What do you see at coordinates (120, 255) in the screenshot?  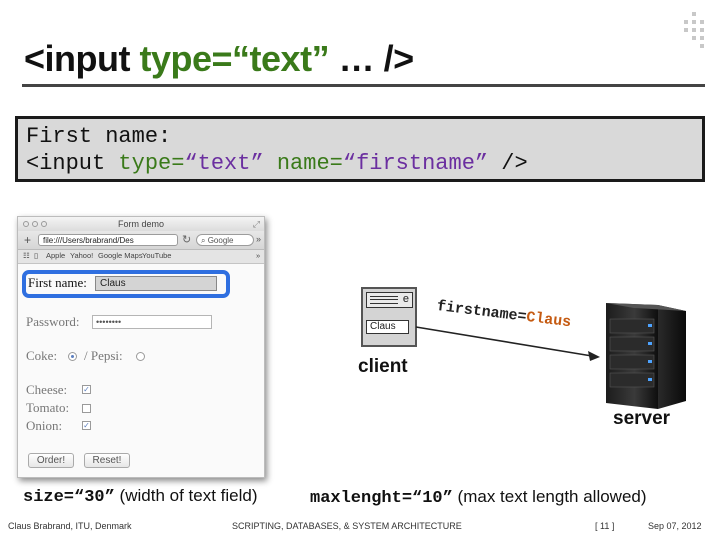 I see `bookmark-google-maps: Google Maps` at bounding box center [120, 255].